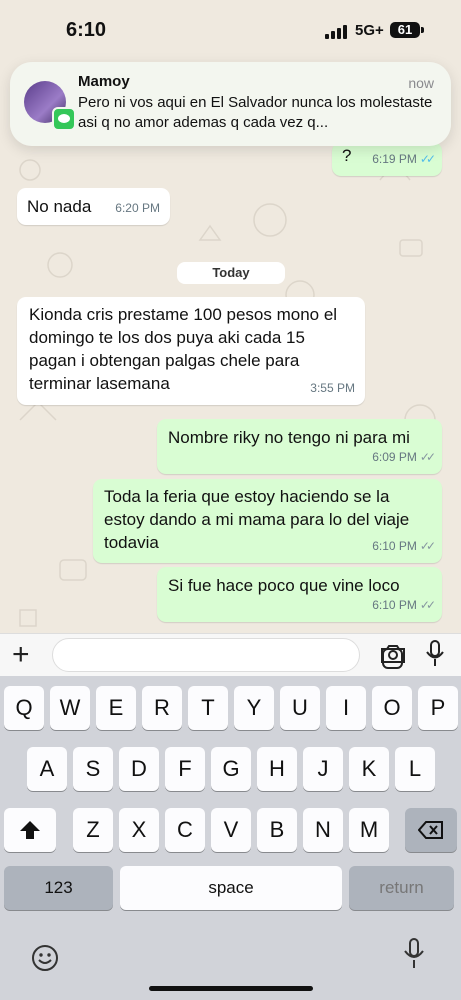 This screenshot has height=1000, width=461. Describe the element at coordinates (104, 81) in the screenshot. I see `notification-sender: Mamoy` at that location.